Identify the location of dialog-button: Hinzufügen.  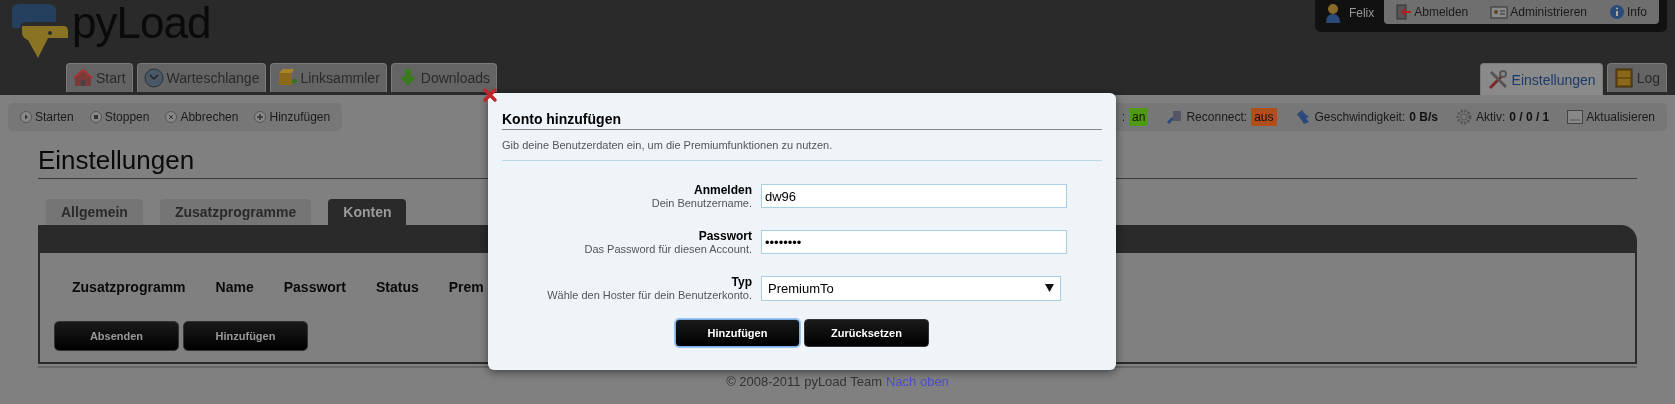
(737, 333).